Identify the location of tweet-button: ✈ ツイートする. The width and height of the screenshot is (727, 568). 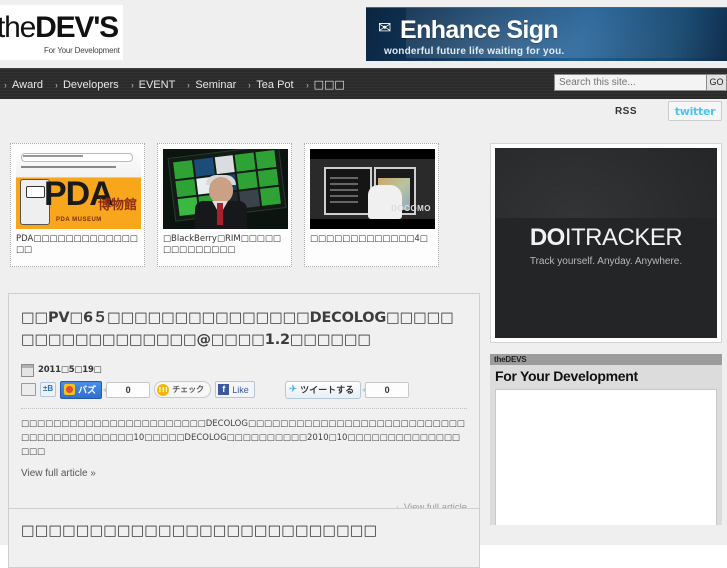
(323, 389).